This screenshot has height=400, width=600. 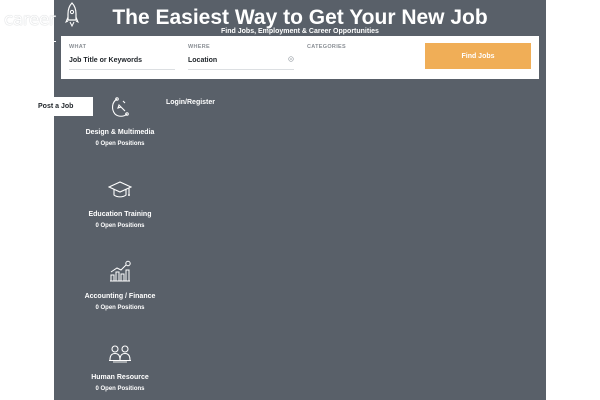 I want to click on location-input: Location, so click(x=202, y=60).